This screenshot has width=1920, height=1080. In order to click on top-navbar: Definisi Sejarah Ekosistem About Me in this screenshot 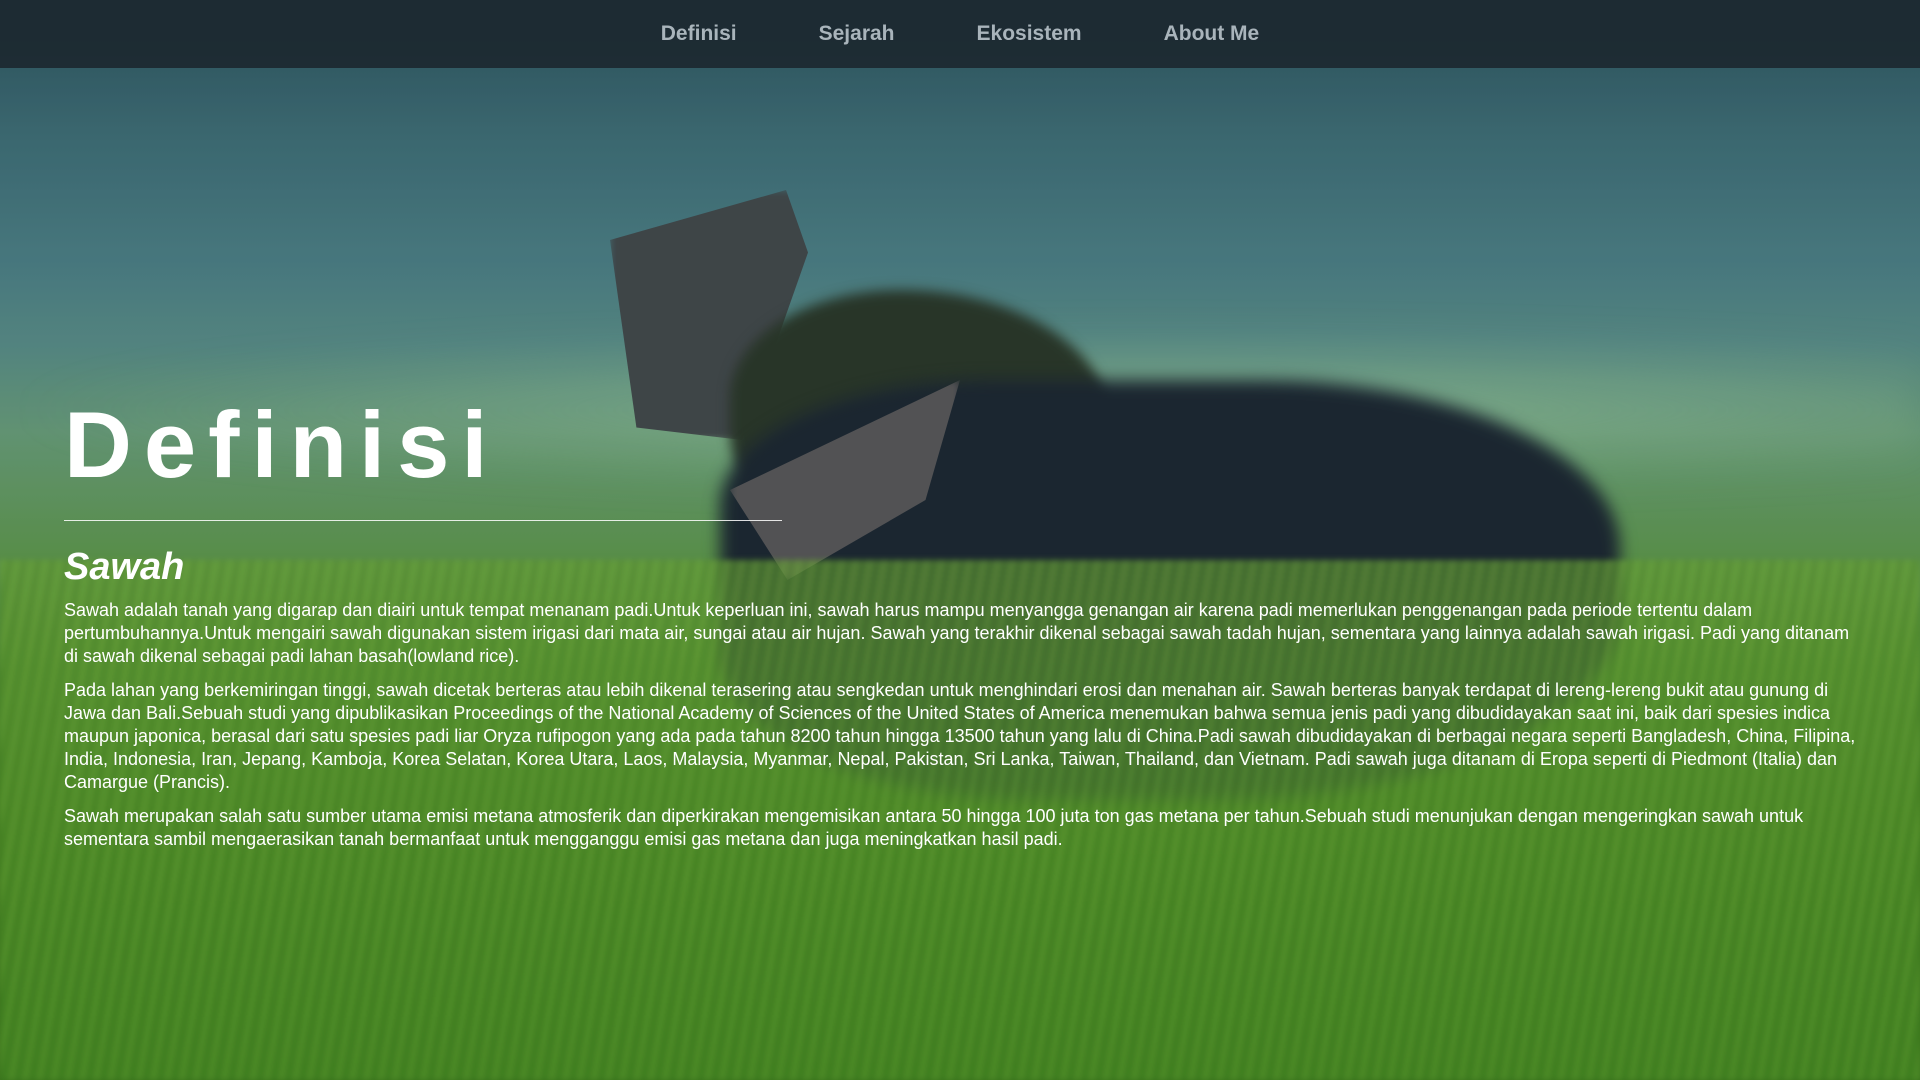, I will do `click(960, 34)`.